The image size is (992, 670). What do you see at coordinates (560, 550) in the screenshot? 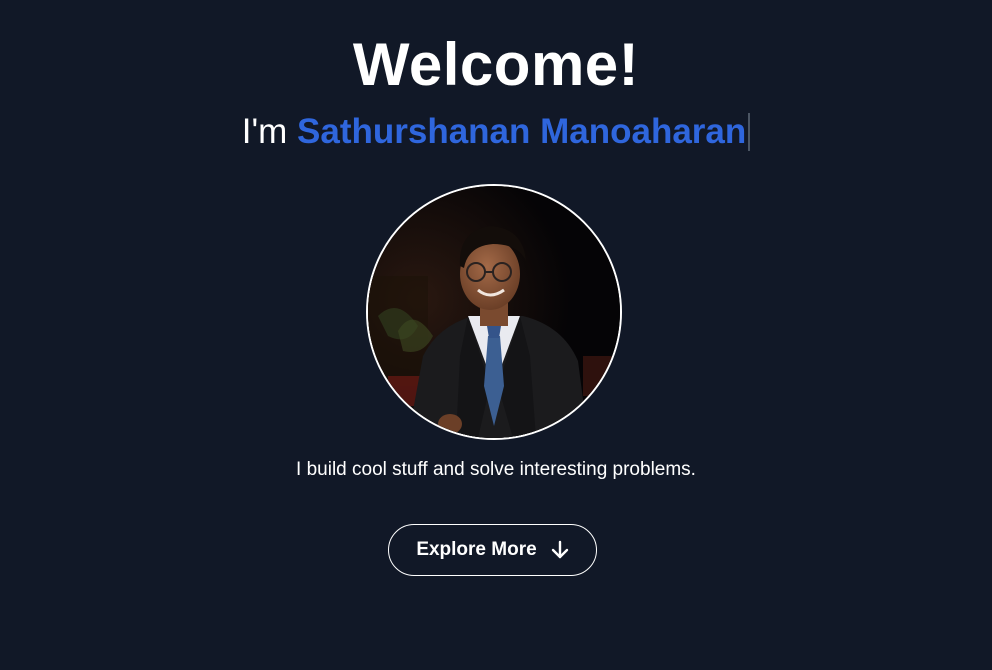
I see `arrow-down-icon` at bounding box center [560, 550].